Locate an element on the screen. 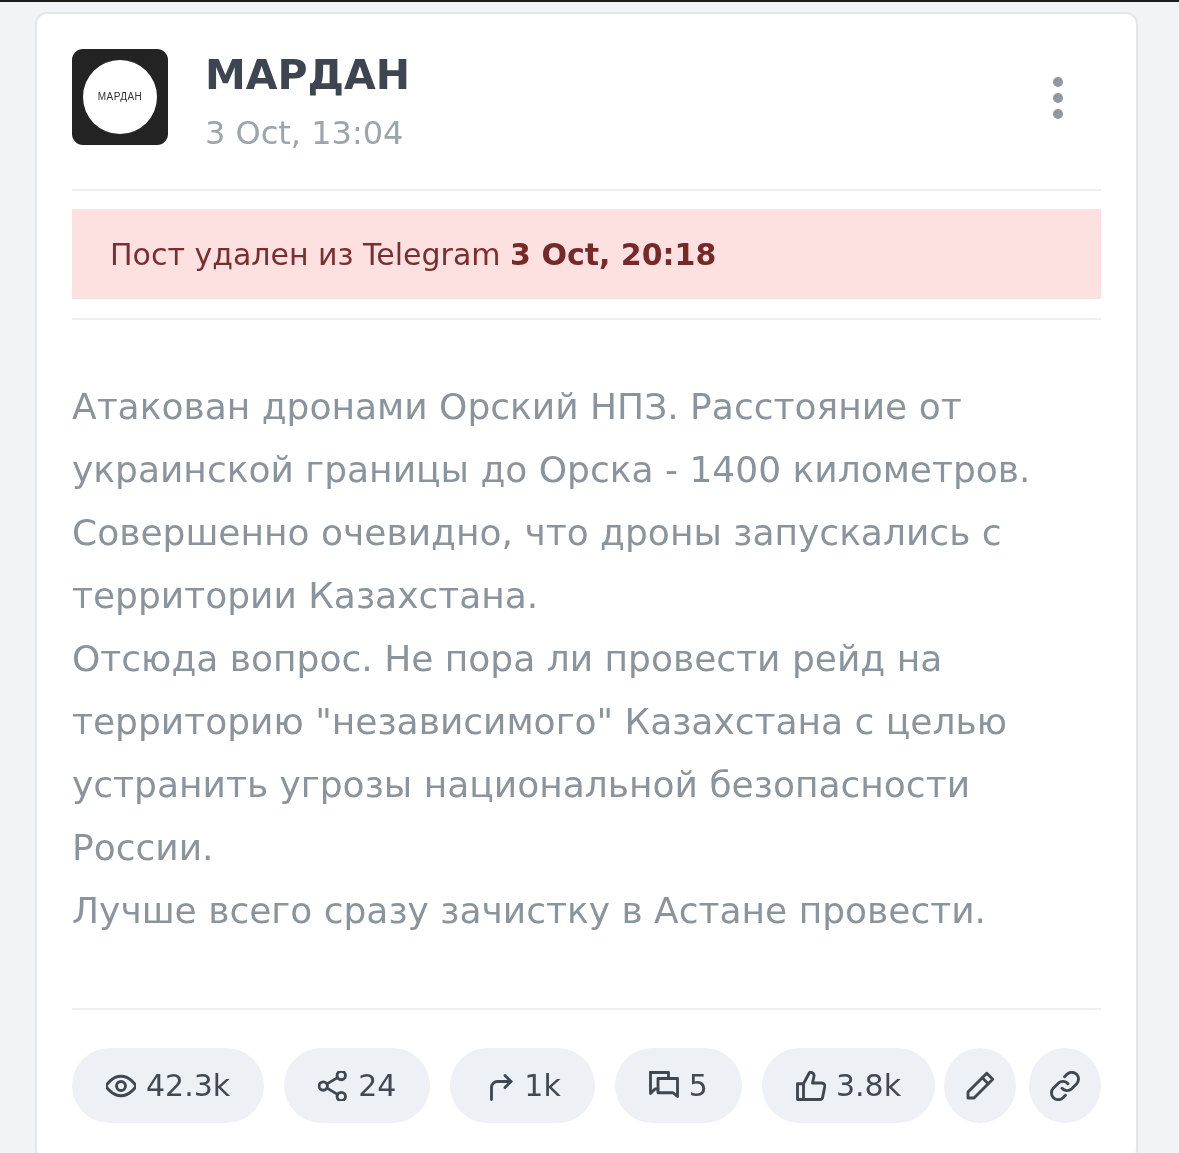 This screenshot has width=1179, height=1153. more-vertical-icon is located at coordinates (1058, 98).